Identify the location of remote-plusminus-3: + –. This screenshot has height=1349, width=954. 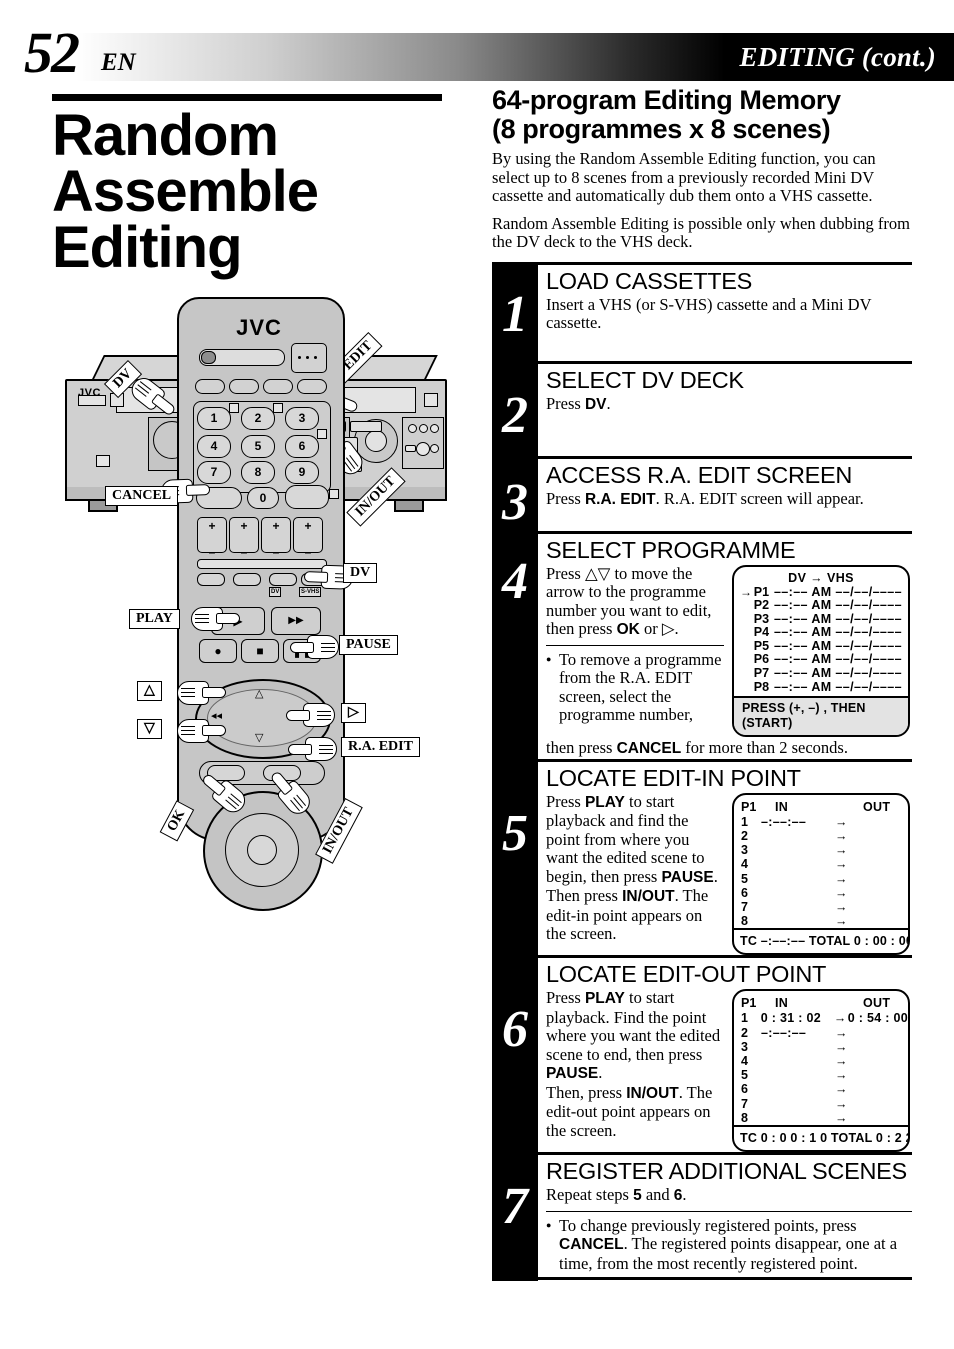
(276, 538).